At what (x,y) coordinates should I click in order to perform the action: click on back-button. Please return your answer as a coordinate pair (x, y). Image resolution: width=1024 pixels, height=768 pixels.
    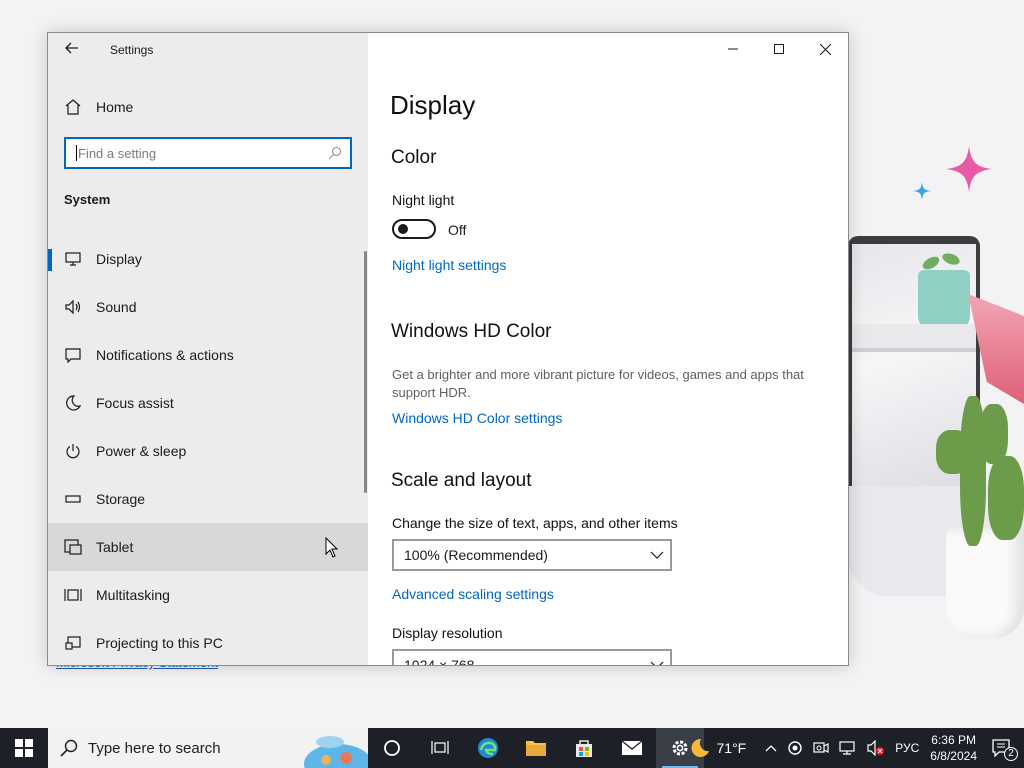
    Looking at the image, I should click on (72, 50).